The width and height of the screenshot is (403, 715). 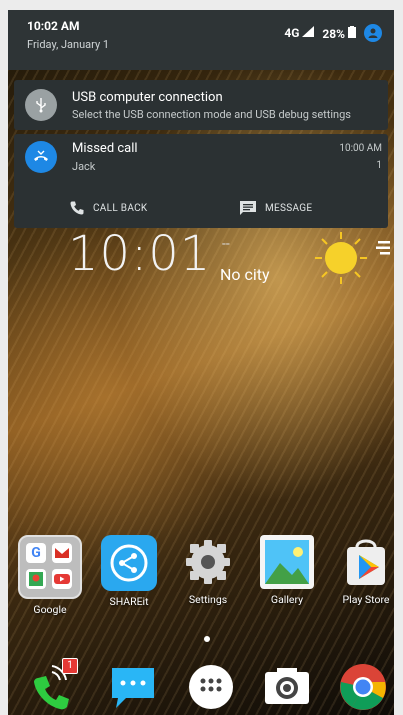 I want to click on chrome-icon, so click(x=363, y=687).